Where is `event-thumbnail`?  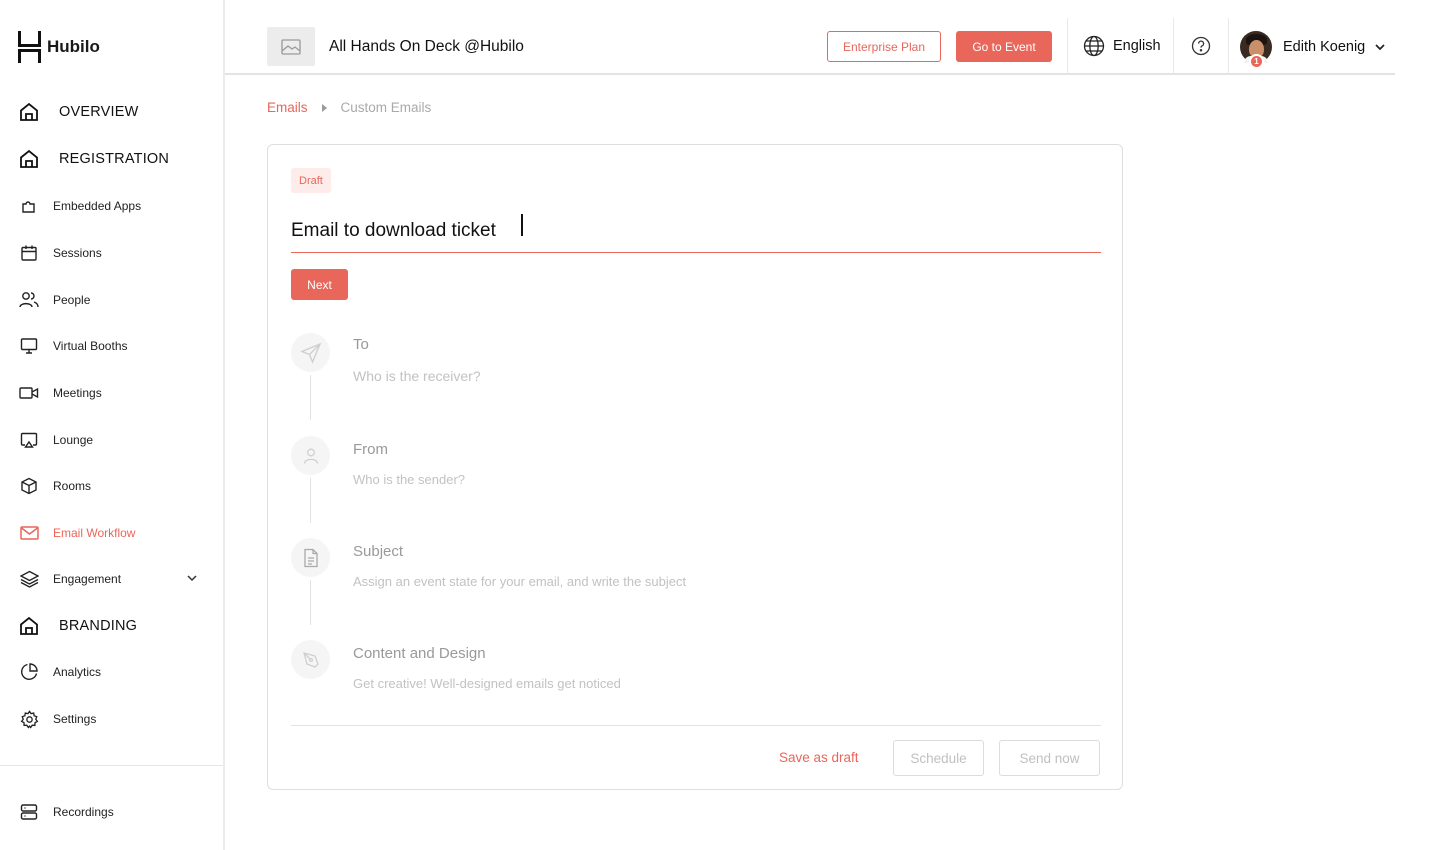 event-thumbnail is located at coordinates (291, 46).